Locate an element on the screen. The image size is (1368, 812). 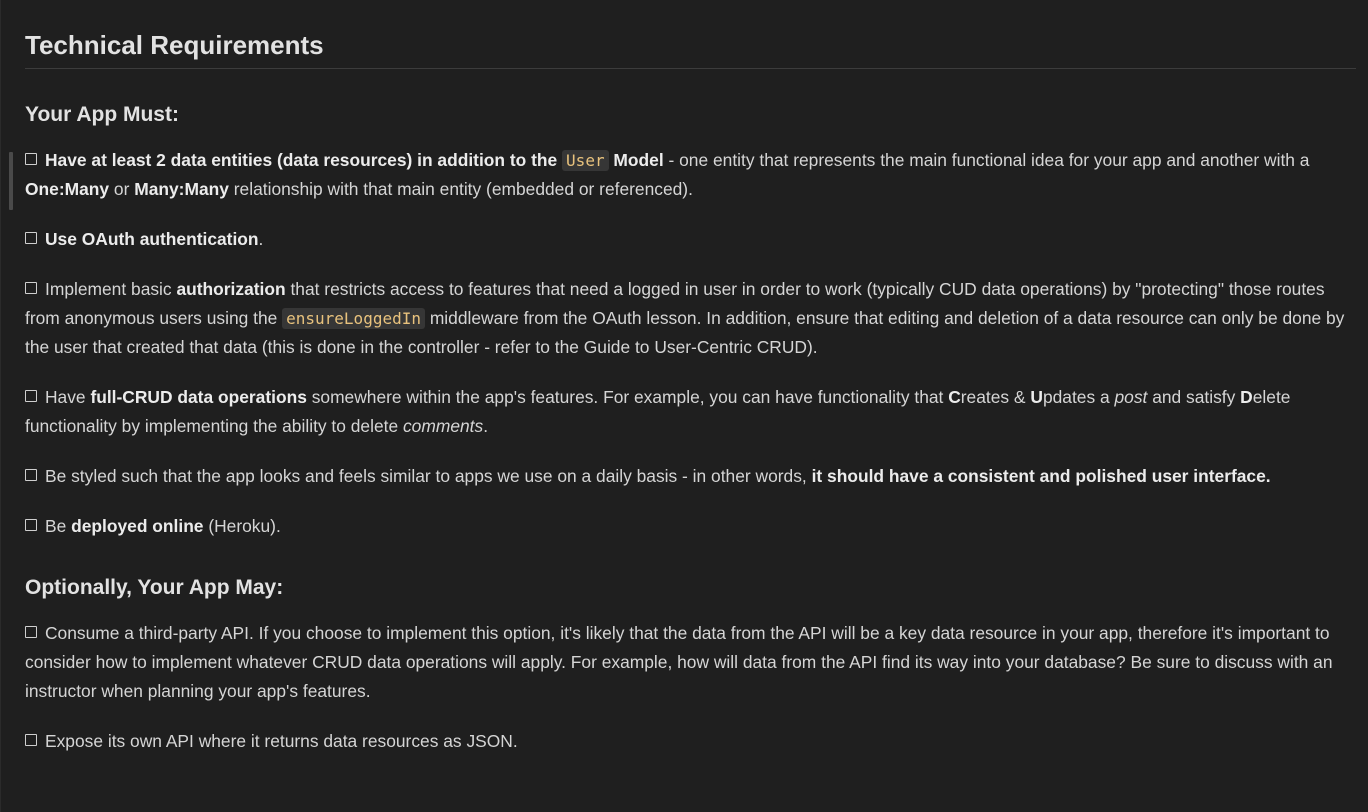
window-edge is located at coordinates (0, 406).